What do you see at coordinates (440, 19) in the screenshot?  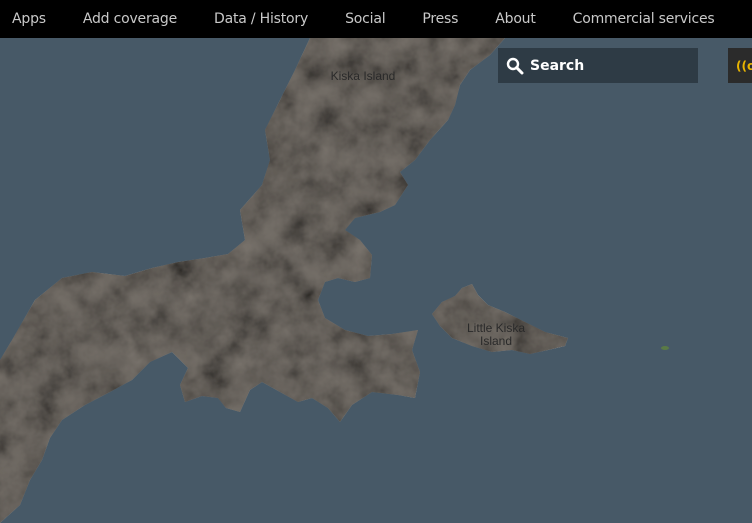 I see `nav-press: Press` at bounding box center [440, 19].